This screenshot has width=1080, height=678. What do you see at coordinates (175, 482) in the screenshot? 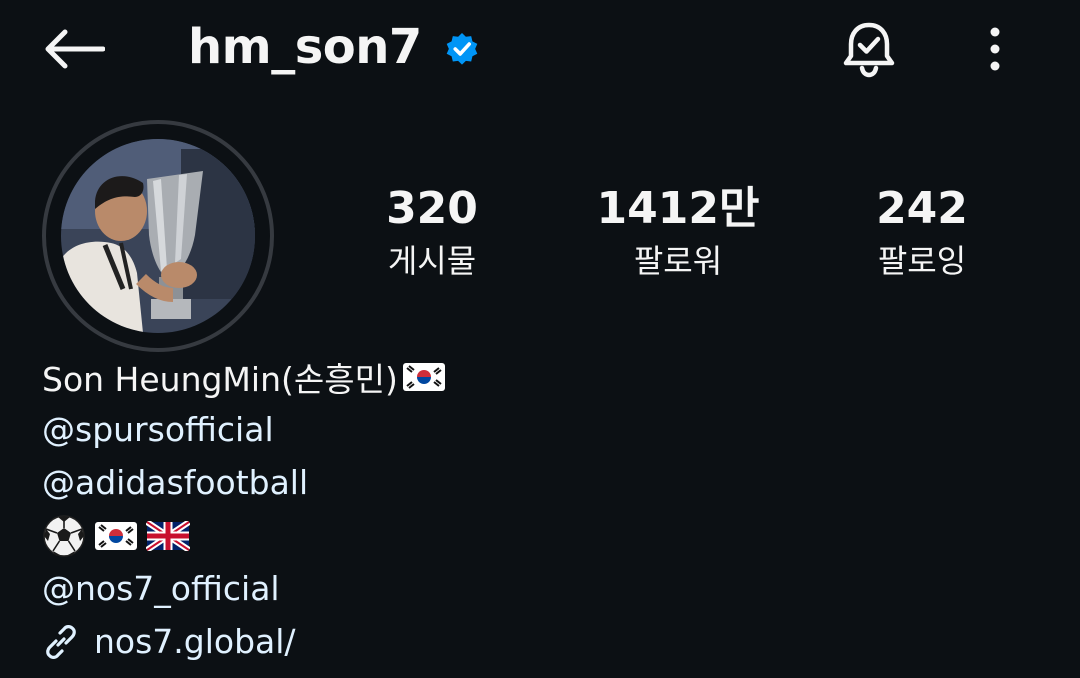
I see `mention-adidasfootball: @adidasfootball` at bounding box center [175, 482].